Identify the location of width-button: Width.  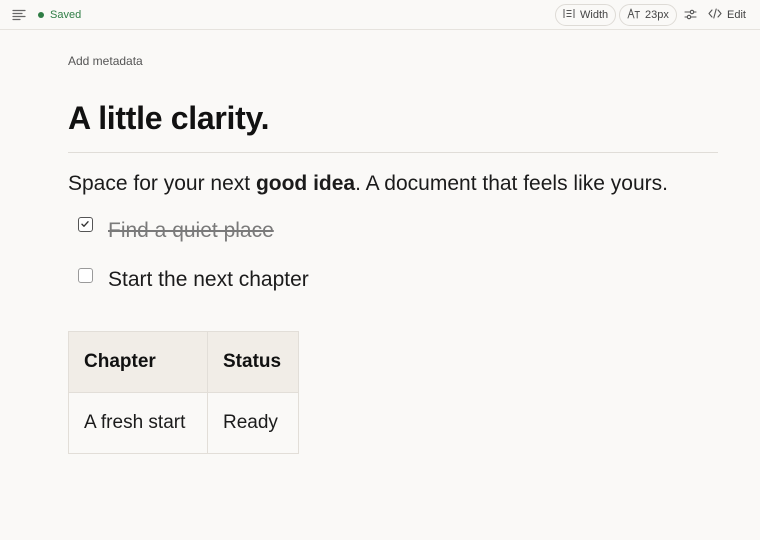
(585, 15).